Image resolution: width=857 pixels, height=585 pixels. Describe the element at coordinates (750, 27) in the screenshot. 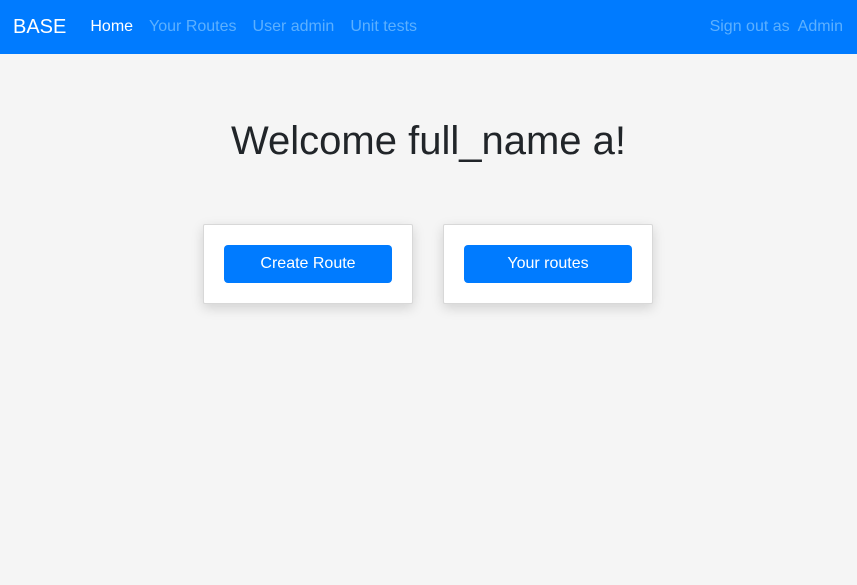

I see `sign-out-link: Sign out as` at that location.